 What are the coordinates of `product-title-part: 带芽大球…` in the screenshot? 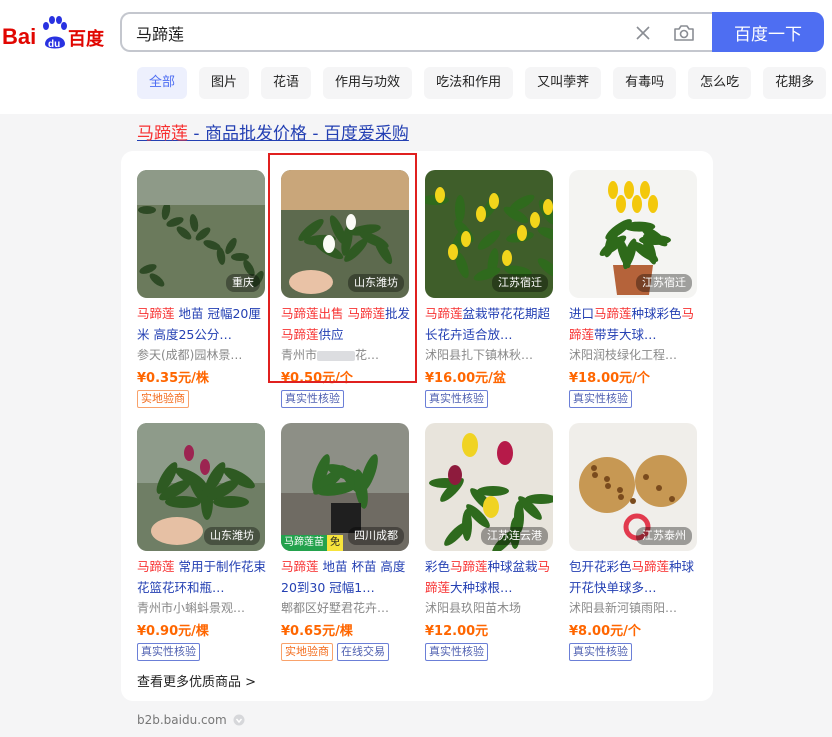 It's located at (625, 334).